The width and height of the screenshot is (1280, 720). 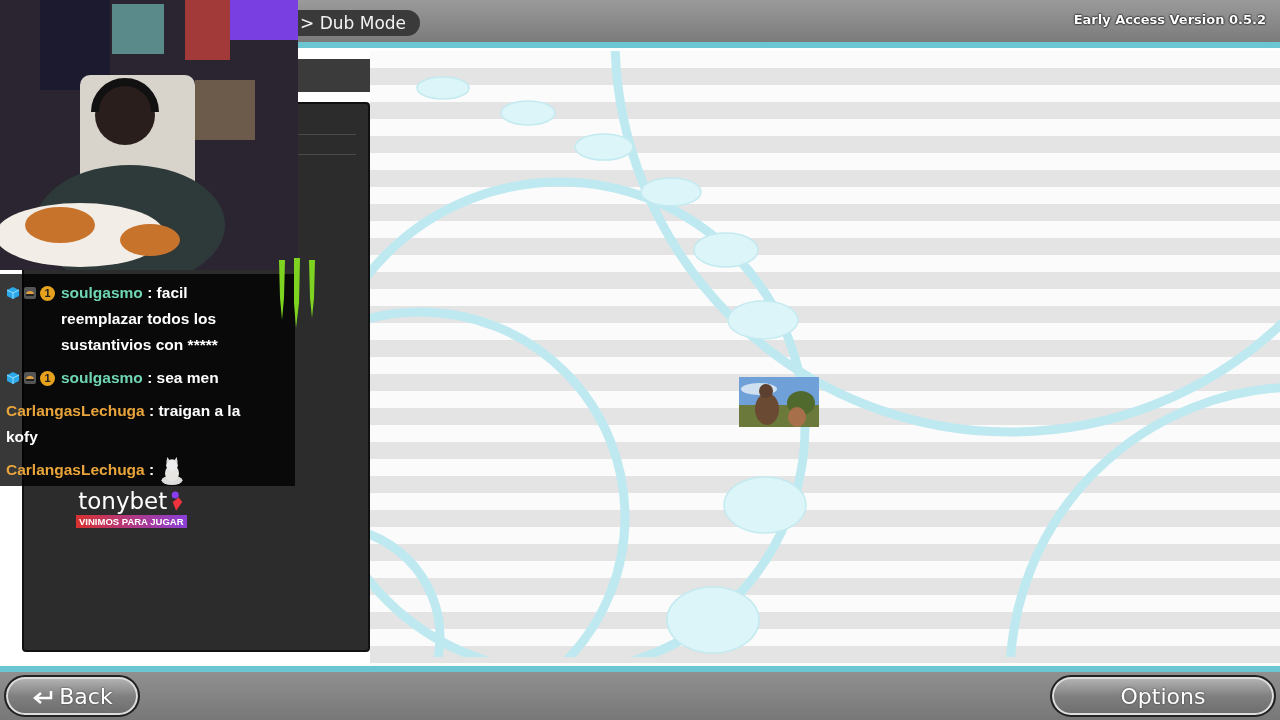 I want to click on chat-message: CarlangasLechuga :, so click(x=80, y=470).